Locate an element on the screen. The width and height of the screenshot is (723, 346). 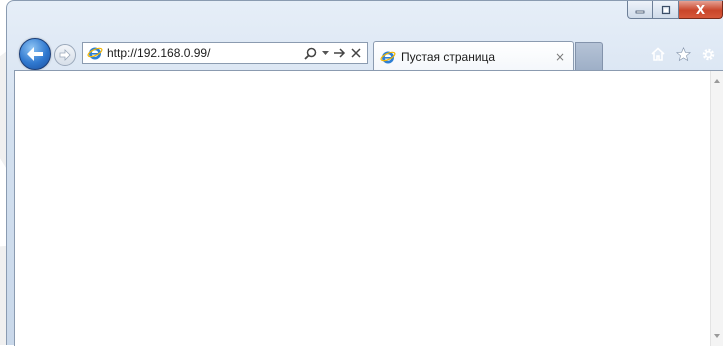
minimize-button is located at coordinates (640, 10).